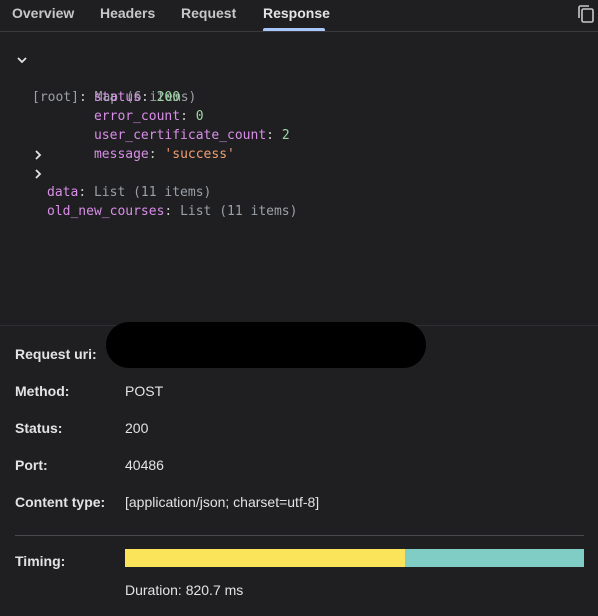 The image size is (598, 616). Describe the element at coordinates (586, 14) in the screenshot. I see `copy-icon` at that location.